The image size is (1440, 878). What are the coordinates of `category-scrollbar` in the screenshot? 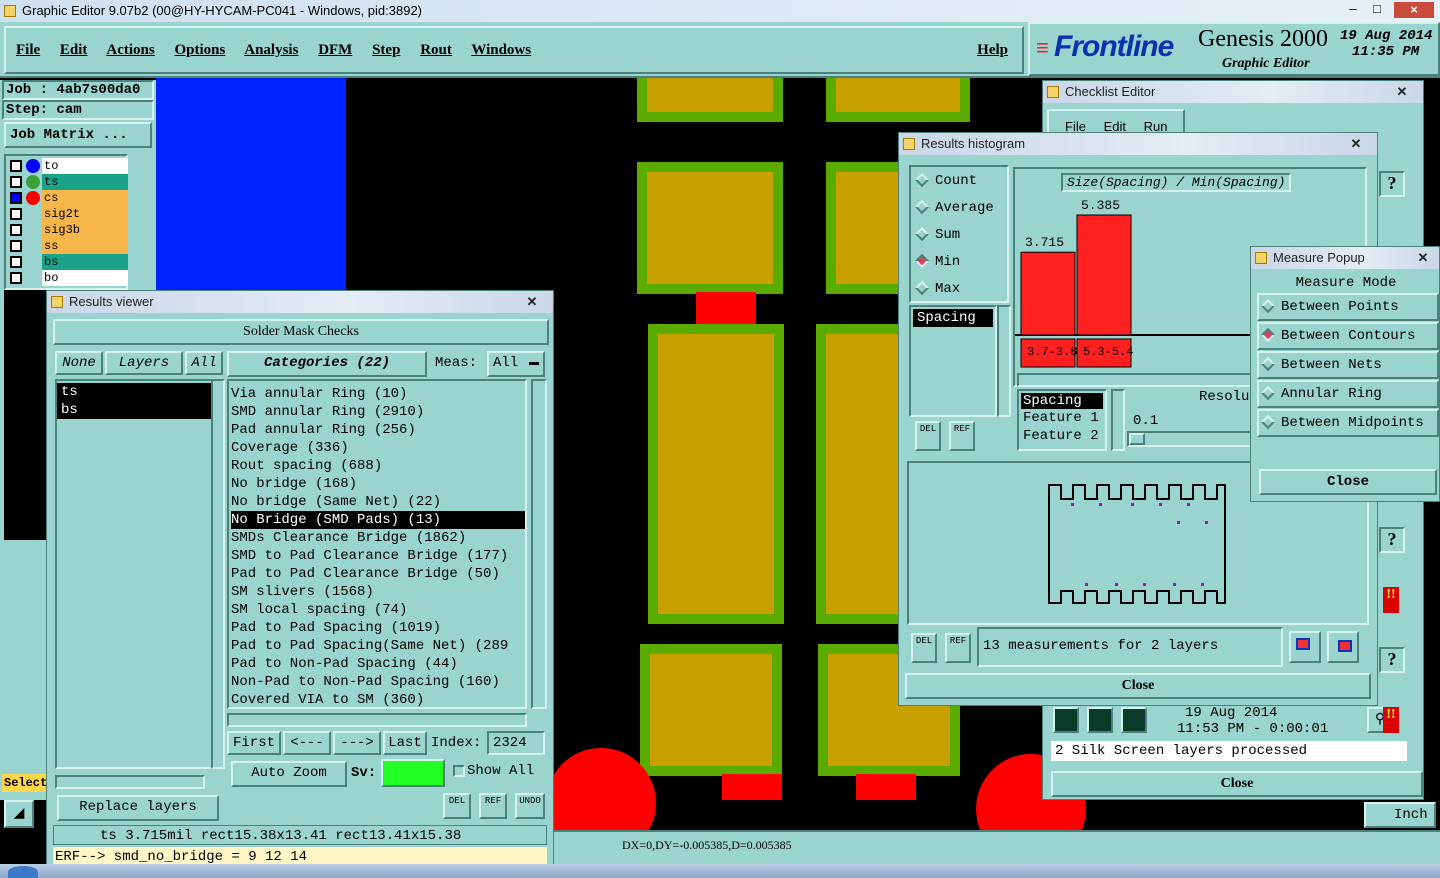 It's located at (539, 544).